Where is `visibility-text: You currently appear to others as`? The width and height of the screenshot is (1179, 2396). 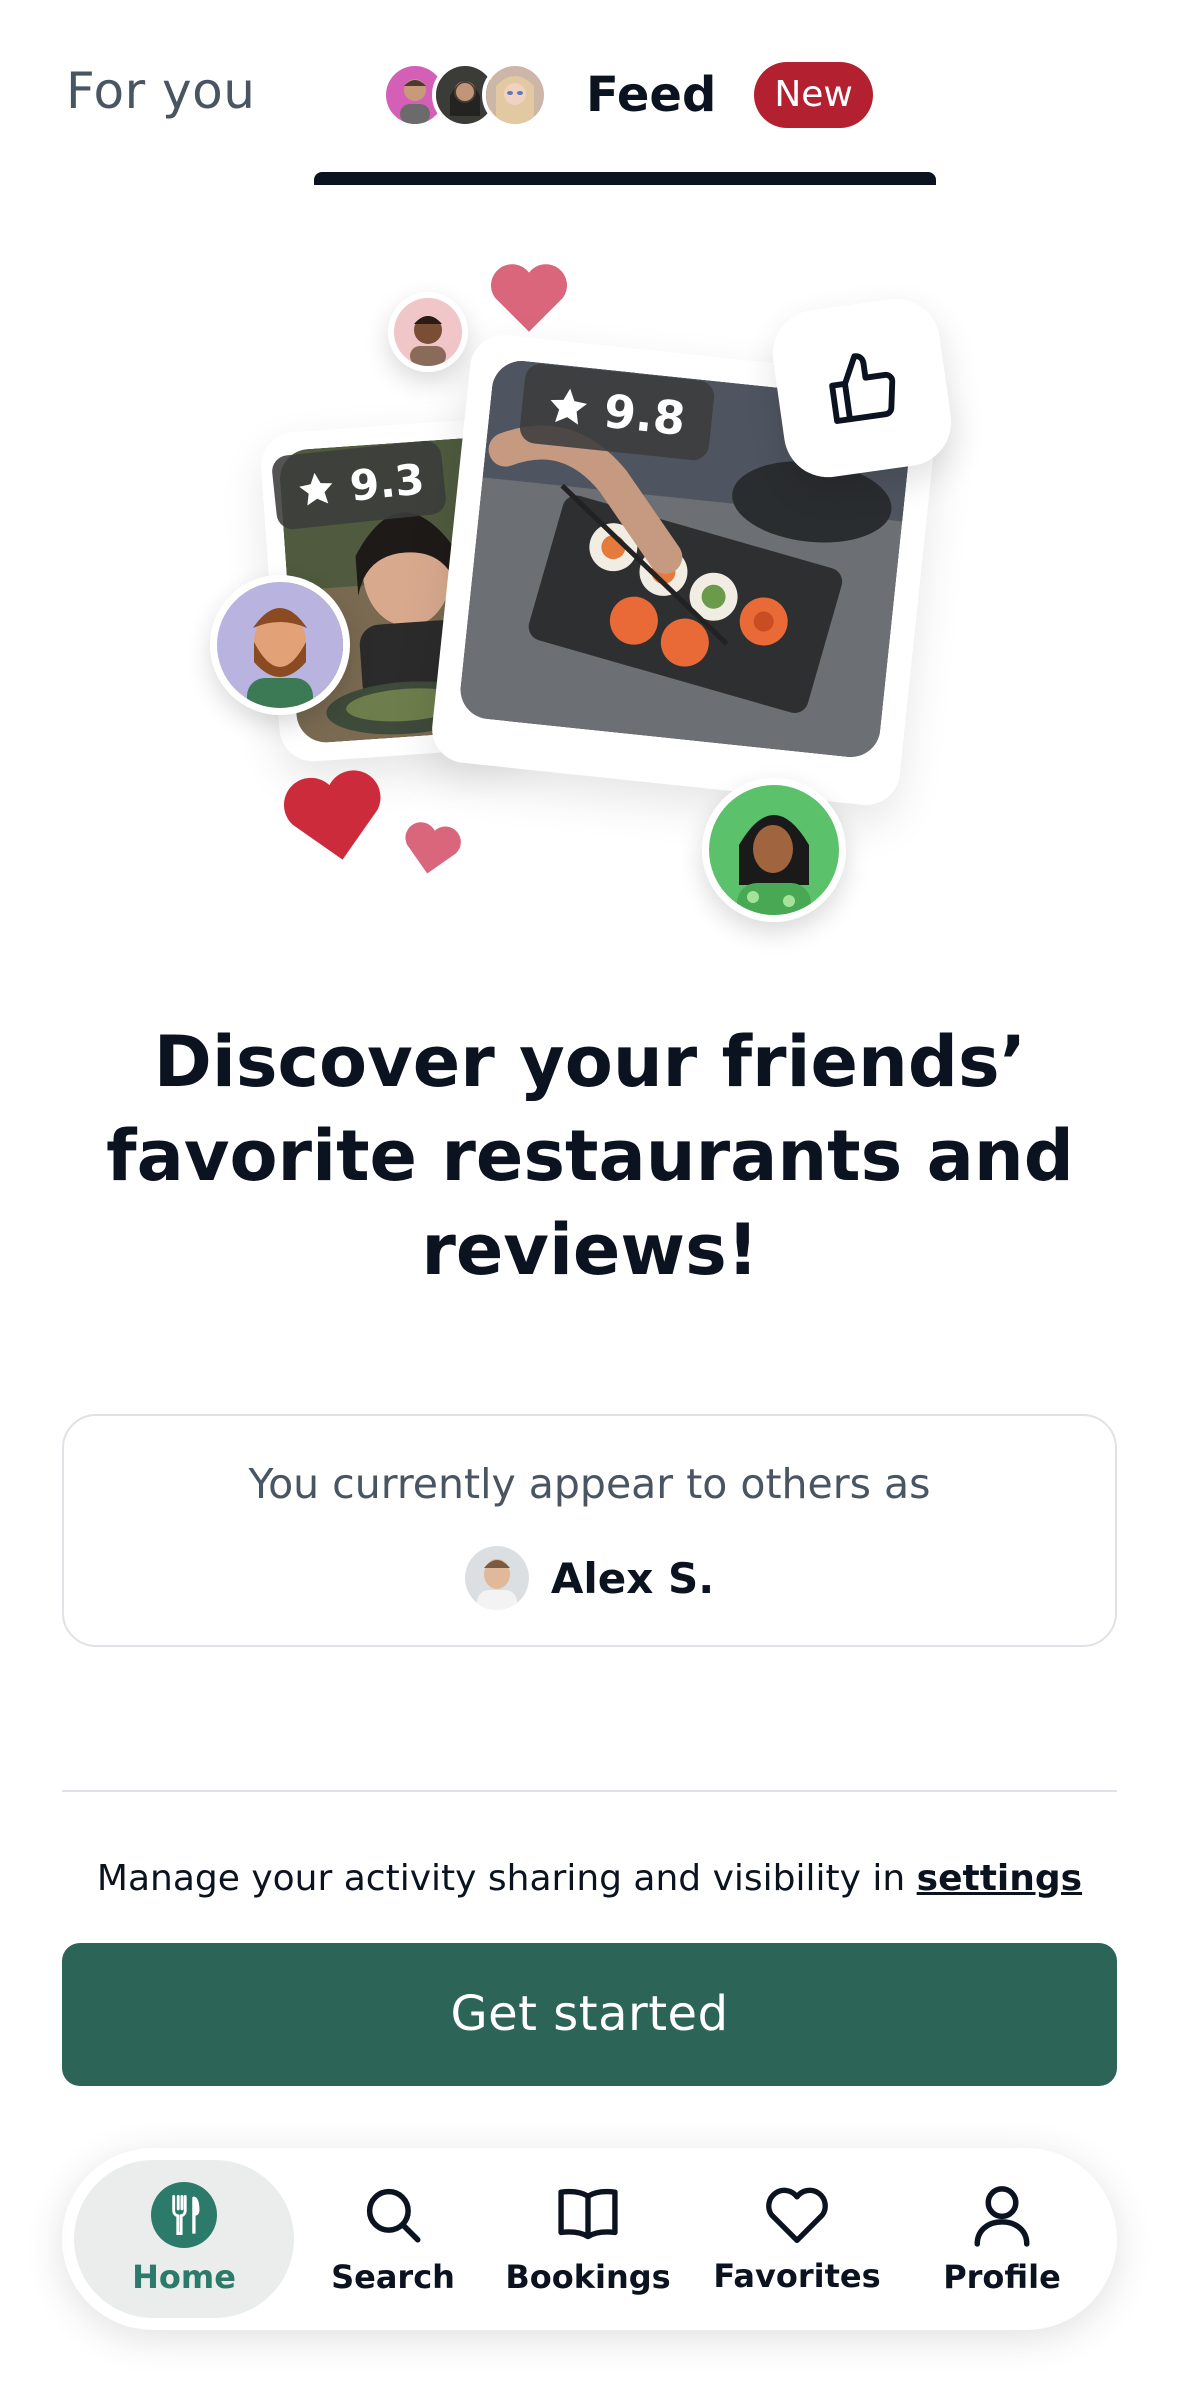 visibility-text: You currently appear to others as is located at coordinates (589, 1484).